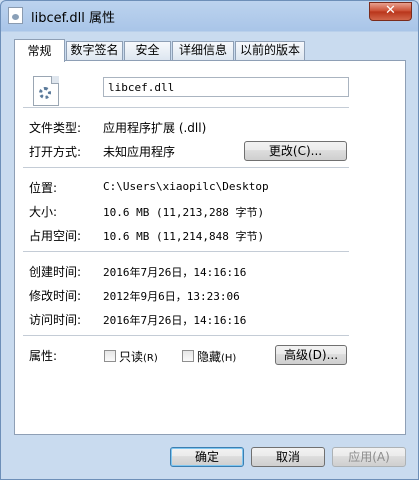 The image size is (419, 480). Describe the element at coordinates (171, 296) in the screenshot. I see `modified-value: 2012年9月6日，13:23:06` at that location.